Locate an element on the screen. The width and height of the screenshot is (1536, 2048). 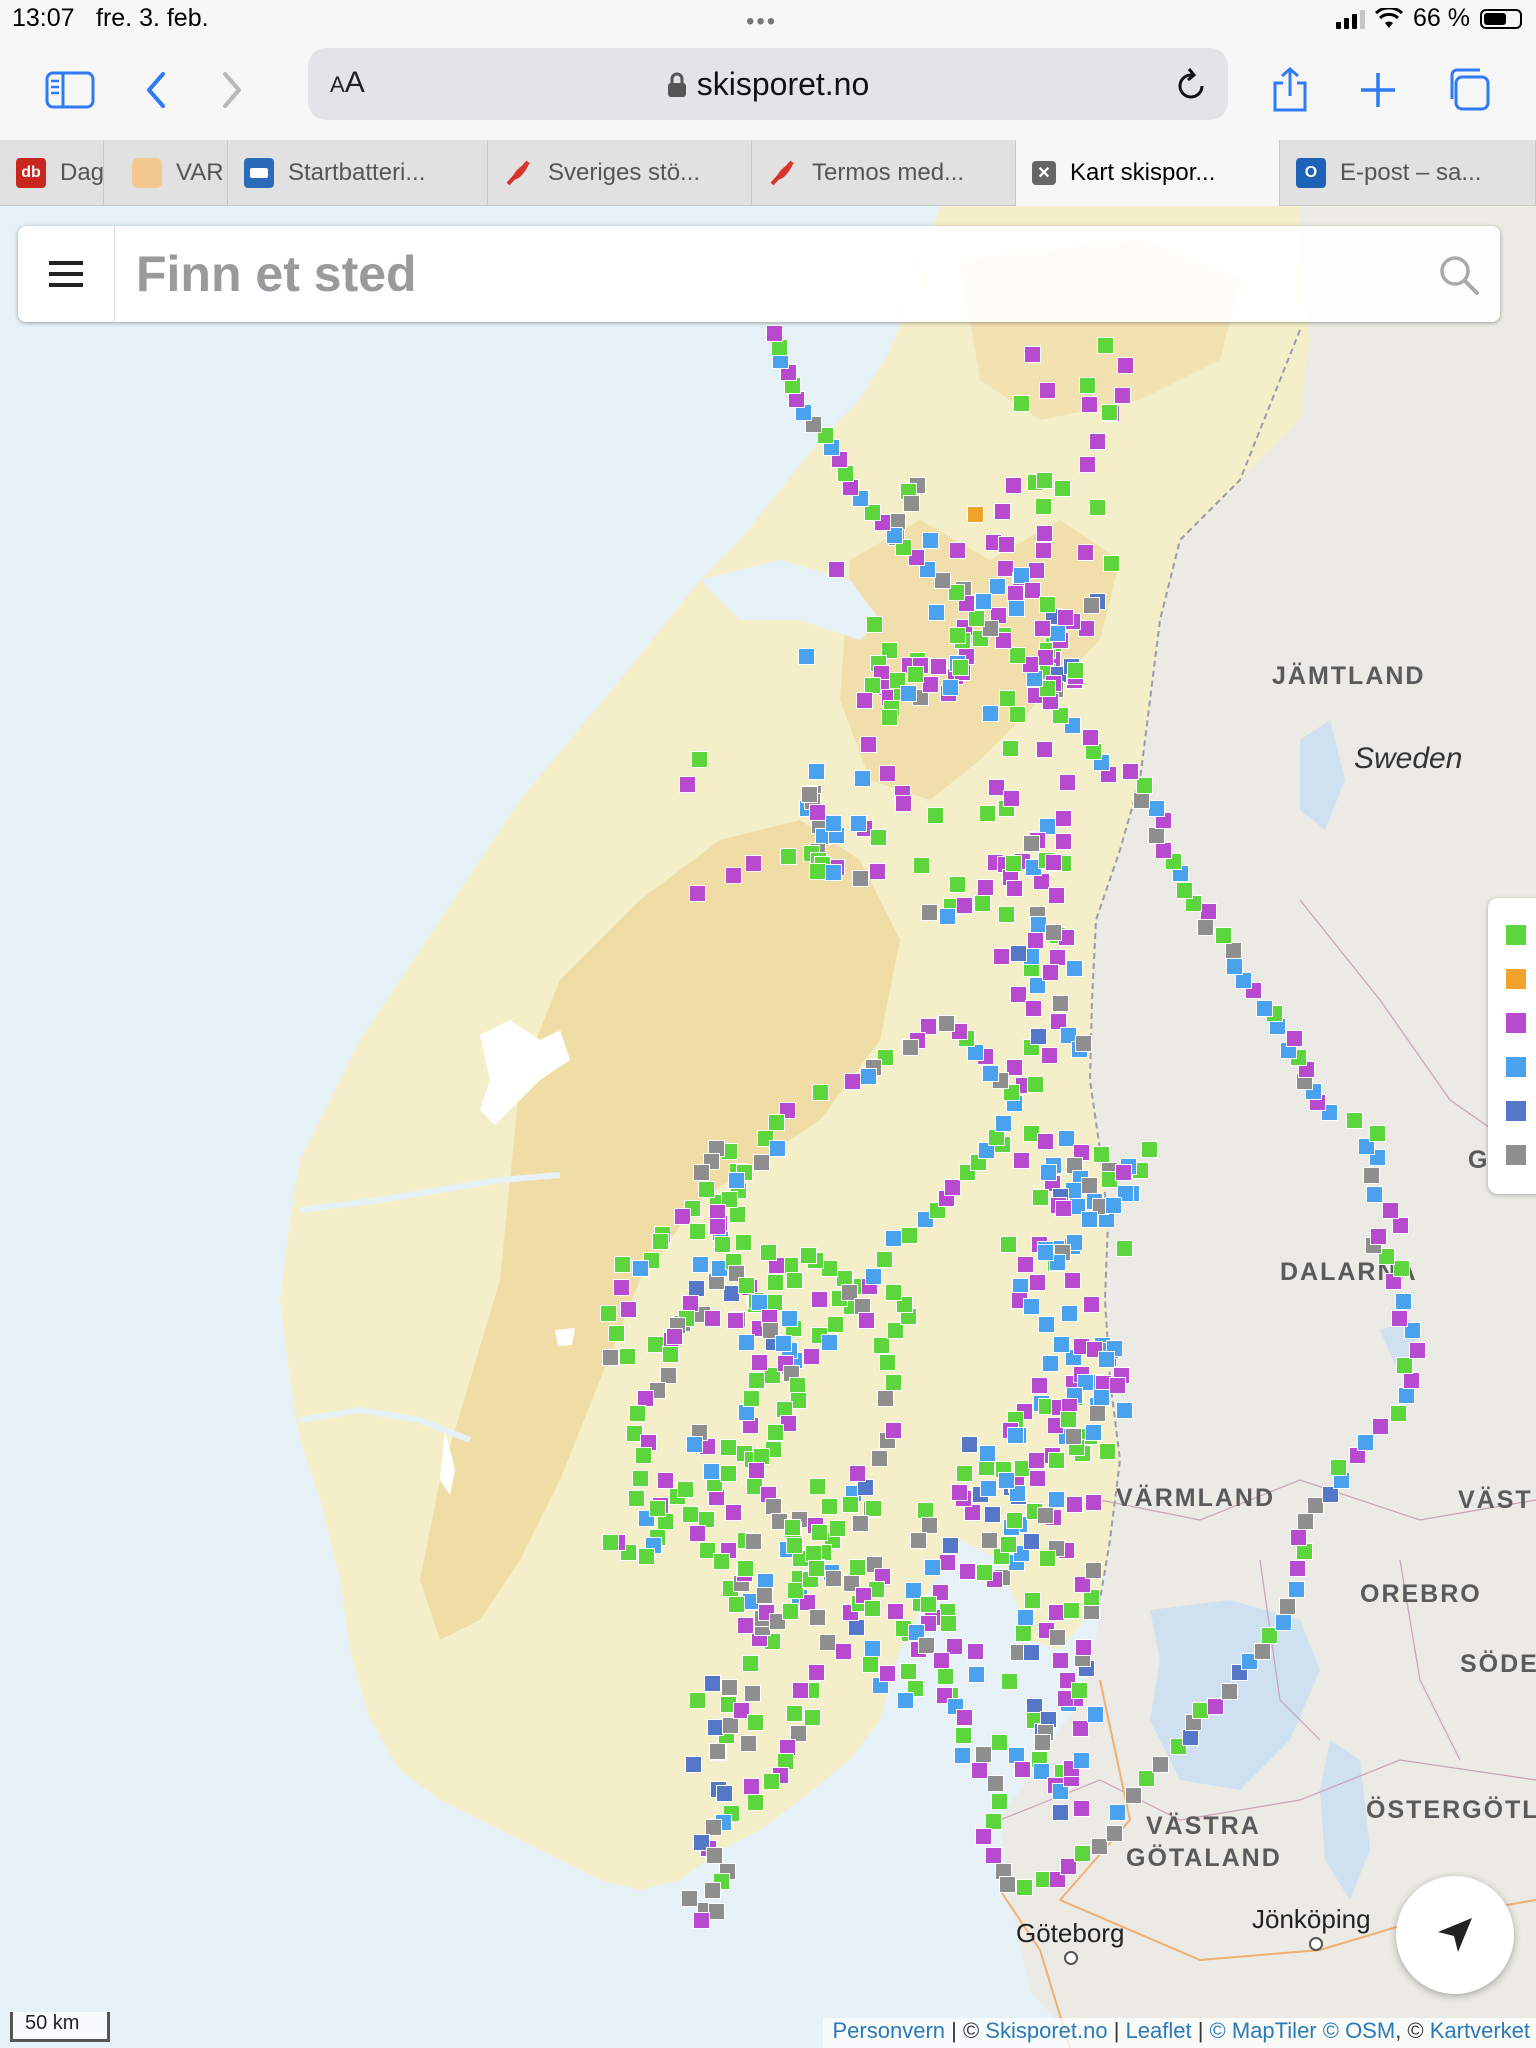
osm-link: © OSM is located at coordinates (1359, 2030).